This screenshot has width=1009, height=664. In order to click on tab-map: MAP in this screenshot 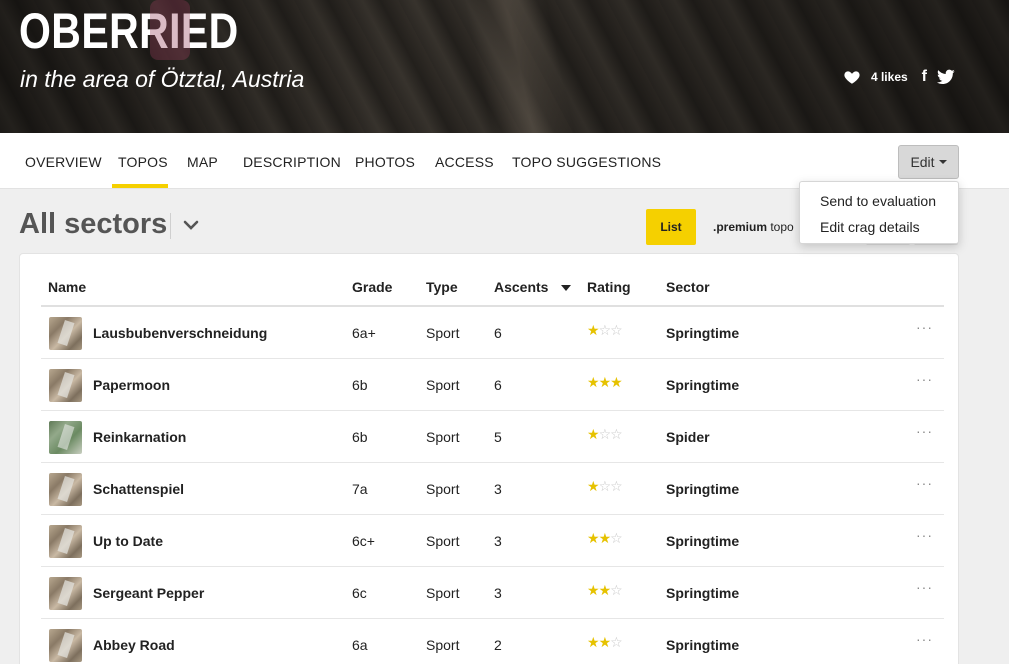, I will do `click(202, 162)`.